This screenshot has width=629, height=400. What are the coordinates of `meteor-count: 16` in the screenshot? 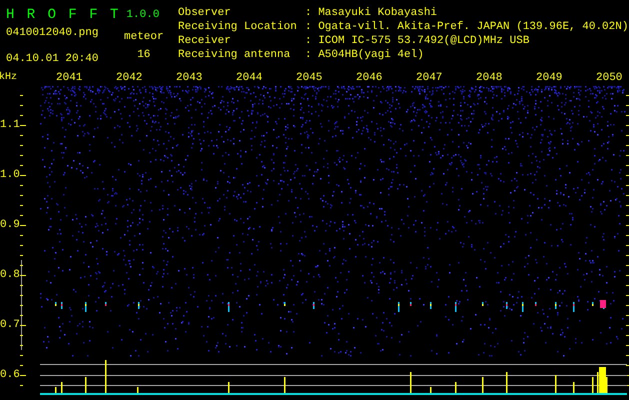 It's located at (143, 55).